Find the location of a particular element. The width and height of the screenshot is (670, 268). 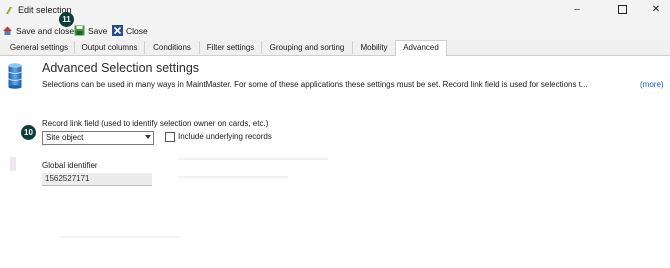

global-identifier-value: 1562527171 is located at coordinates (67, 178).